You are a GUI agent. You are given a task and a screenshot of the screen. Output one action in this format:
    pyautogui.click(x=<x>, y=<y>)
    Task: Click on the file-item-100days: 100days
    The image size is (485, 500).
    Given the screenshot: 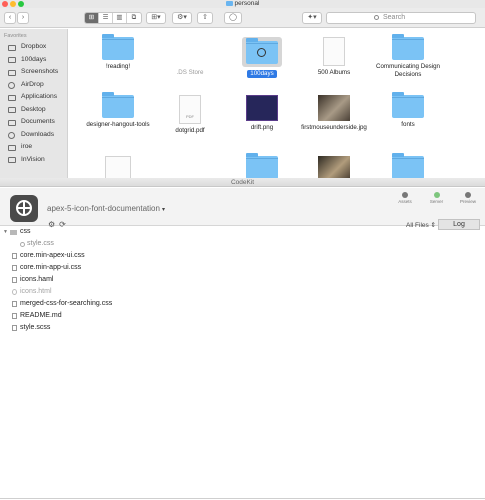 What is the action you would take?
    pyautogui.click(x=262, y=57)
    